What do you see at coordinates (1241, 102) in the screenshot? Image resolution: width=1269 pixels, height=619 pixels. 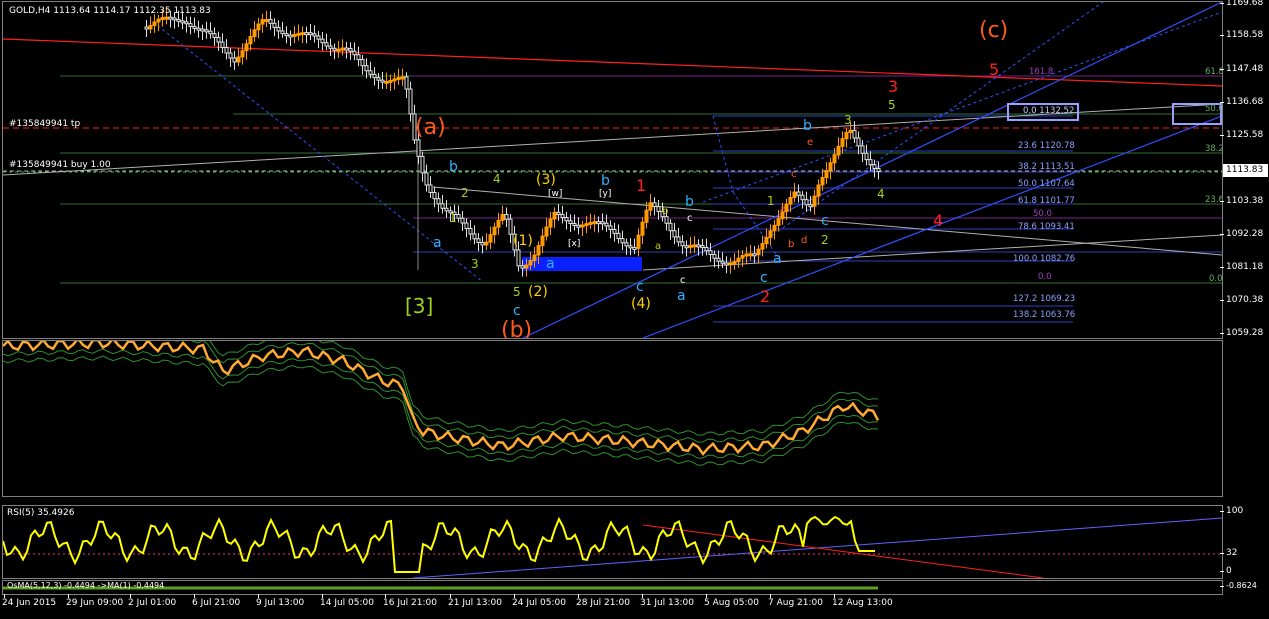 I see `price-tick: 1136.68` at bounding box center [1241, 102].